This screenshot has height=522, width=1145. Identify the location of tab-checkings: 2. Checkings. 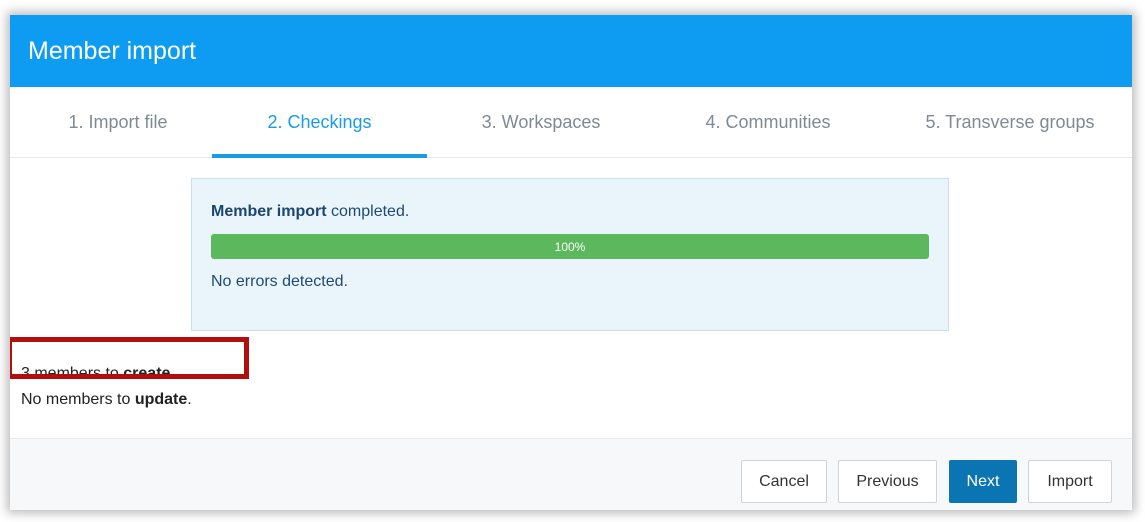
(319, 122).